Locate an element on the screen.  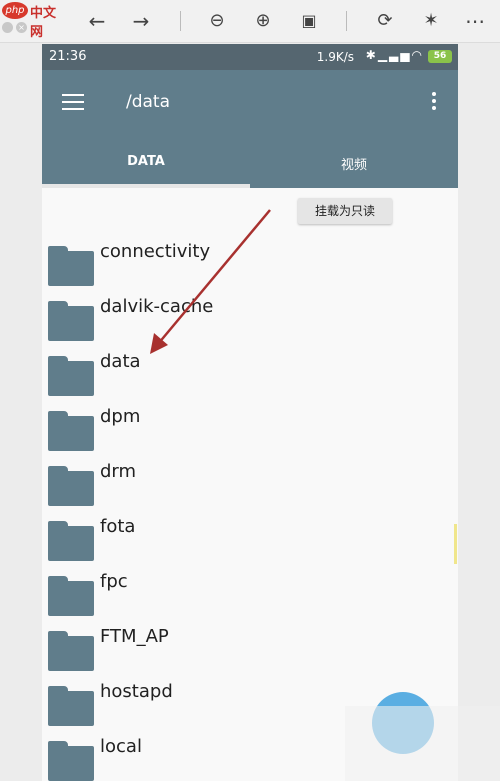
annotation-arrow is located at coordinates (210, 281).